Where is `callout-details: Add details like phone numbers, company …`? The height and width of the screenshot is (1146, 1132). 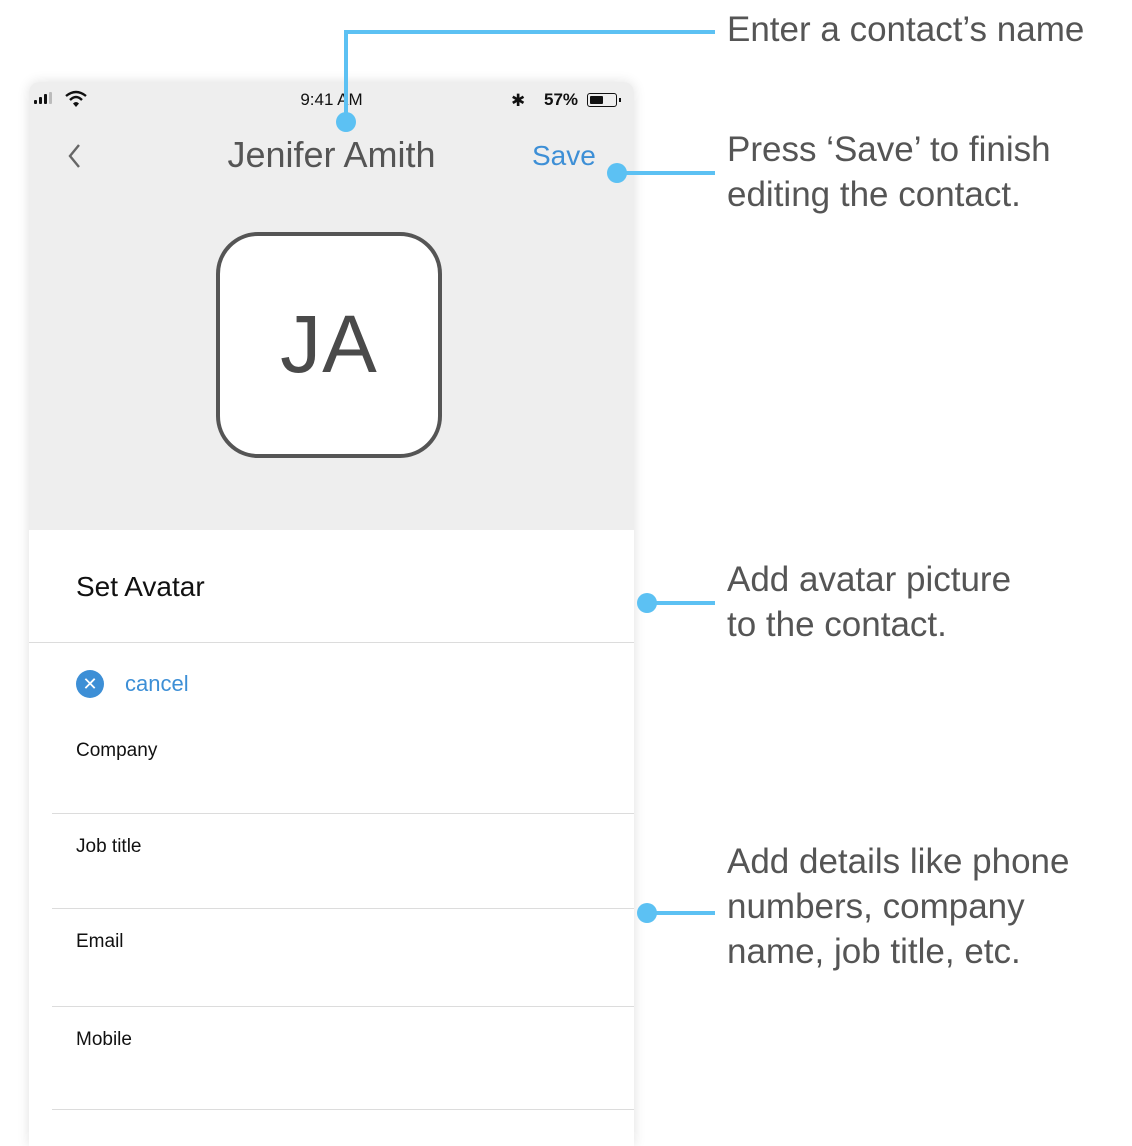 callout-details: Add details like phone numbers, company … is located at coordinates (898, 906).